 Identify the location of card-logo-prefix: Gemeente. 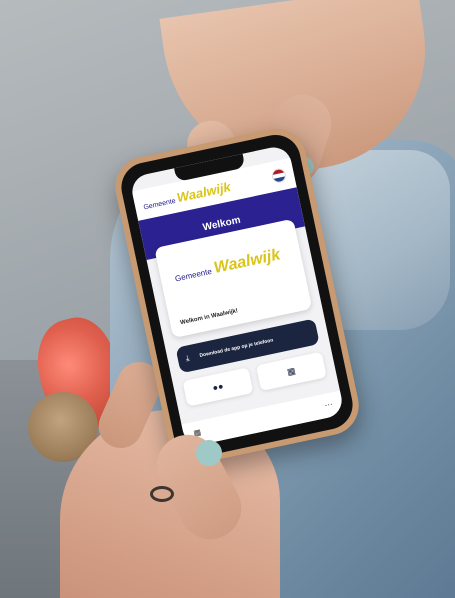
(193, 275).